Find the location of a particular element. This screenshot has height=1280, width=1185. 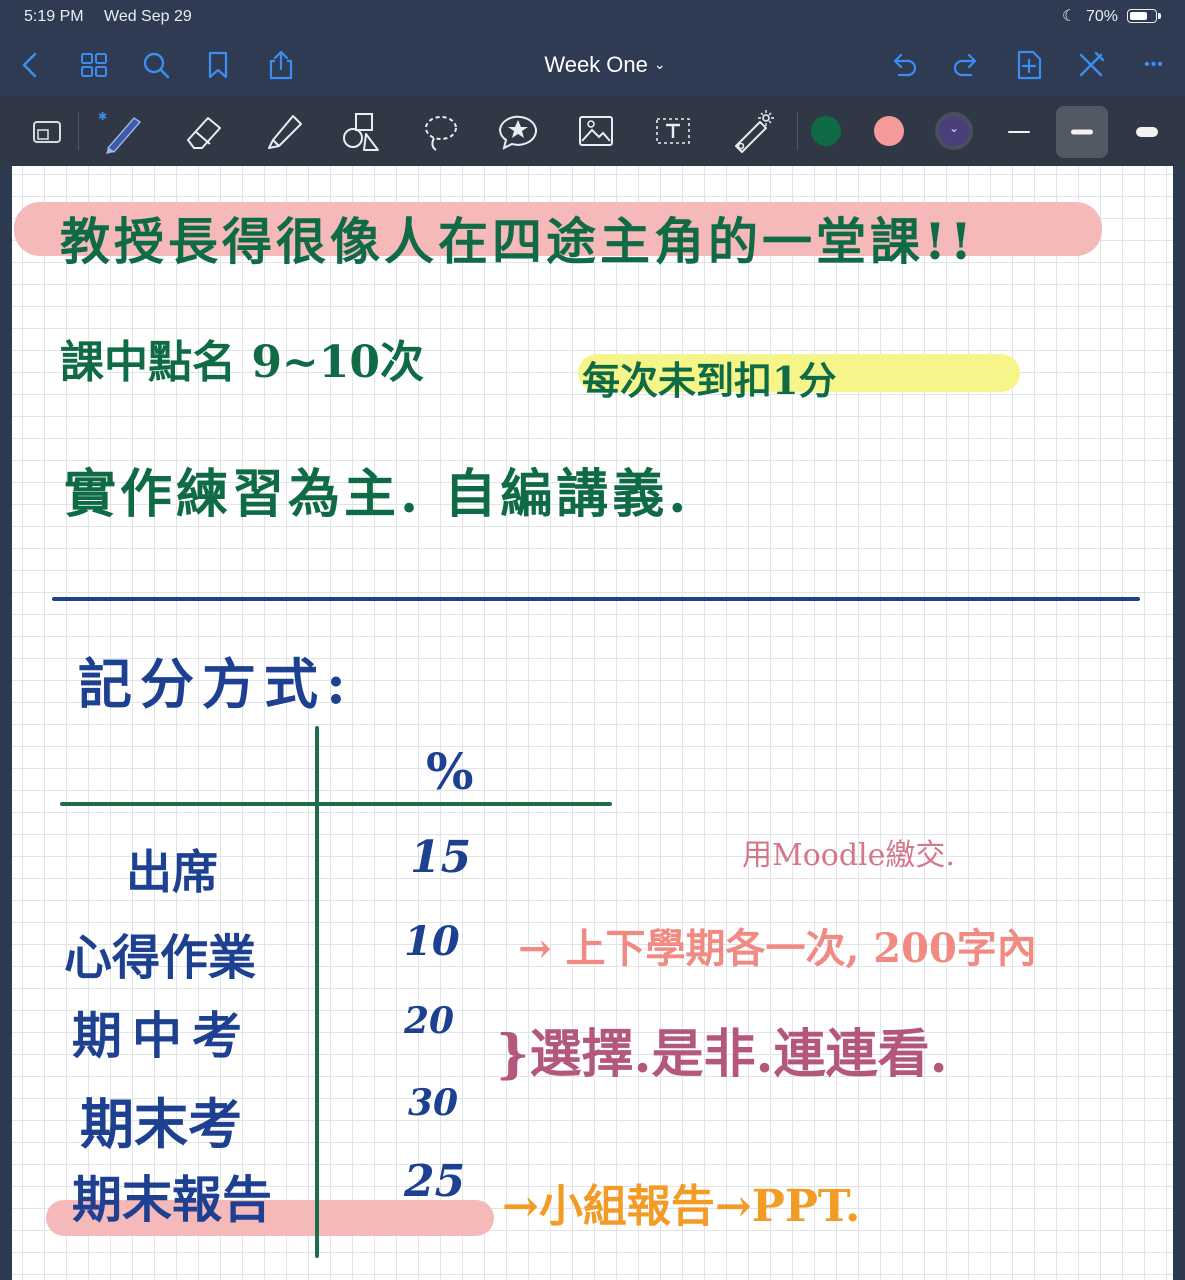

sticker-star-icon is located at coordinates (517, 132).